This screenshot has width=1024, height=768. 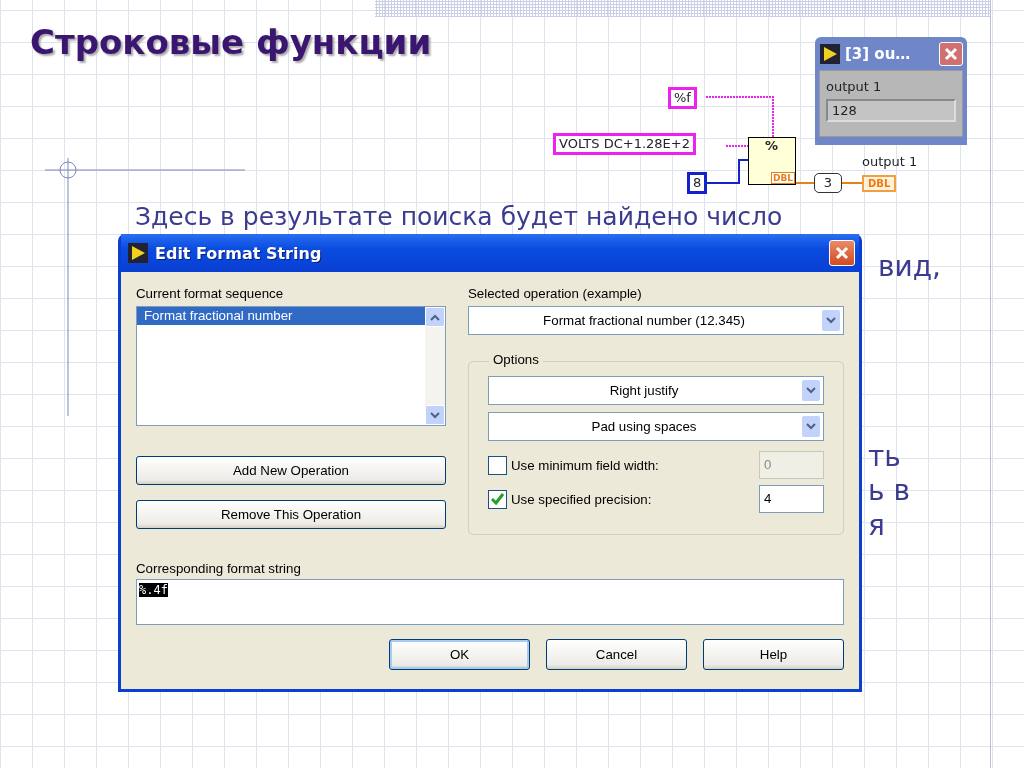 I want to click on group-label: Options, so click(x=516, y=359).